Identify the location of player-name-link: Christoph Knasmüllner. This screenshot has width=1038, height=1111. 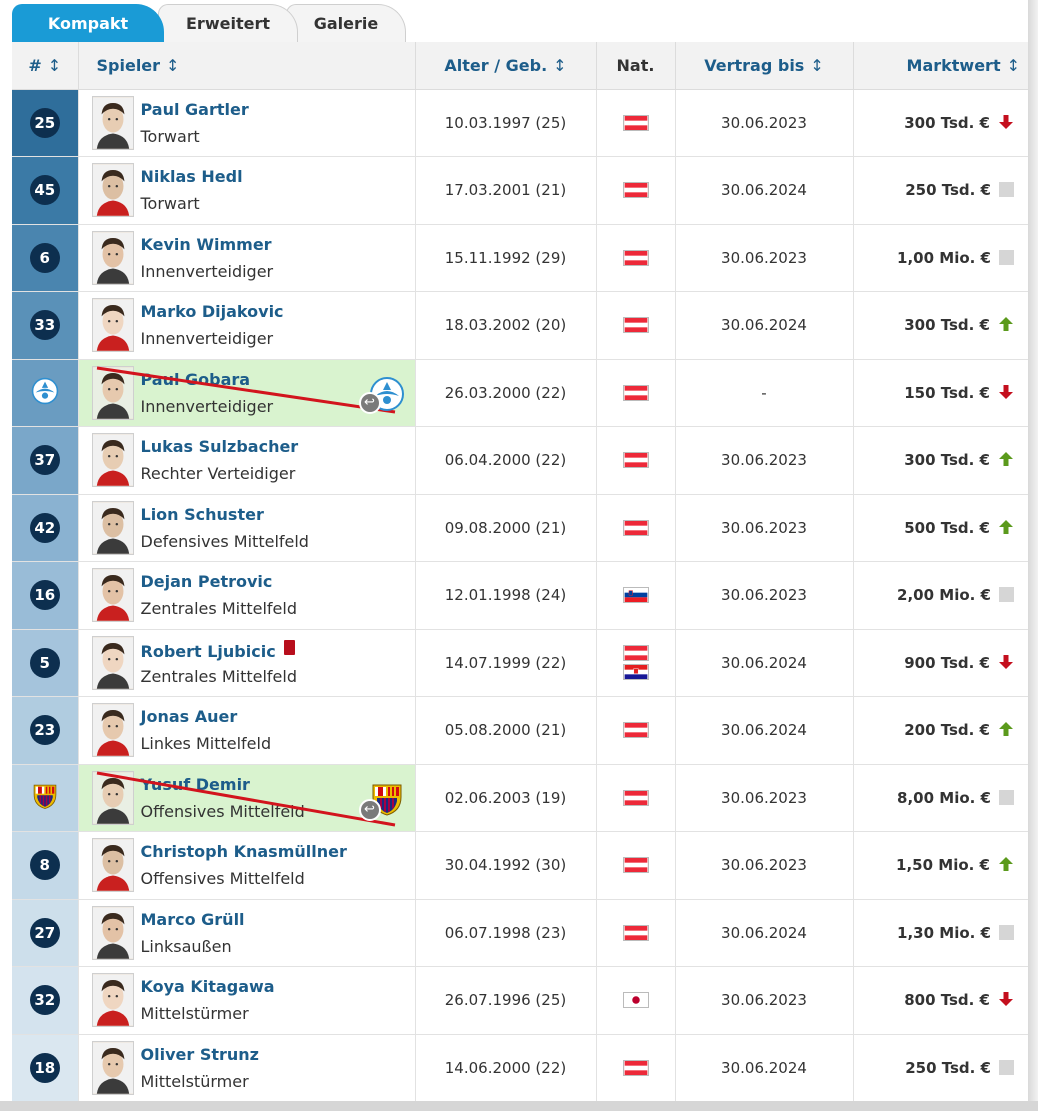
(244, 851).